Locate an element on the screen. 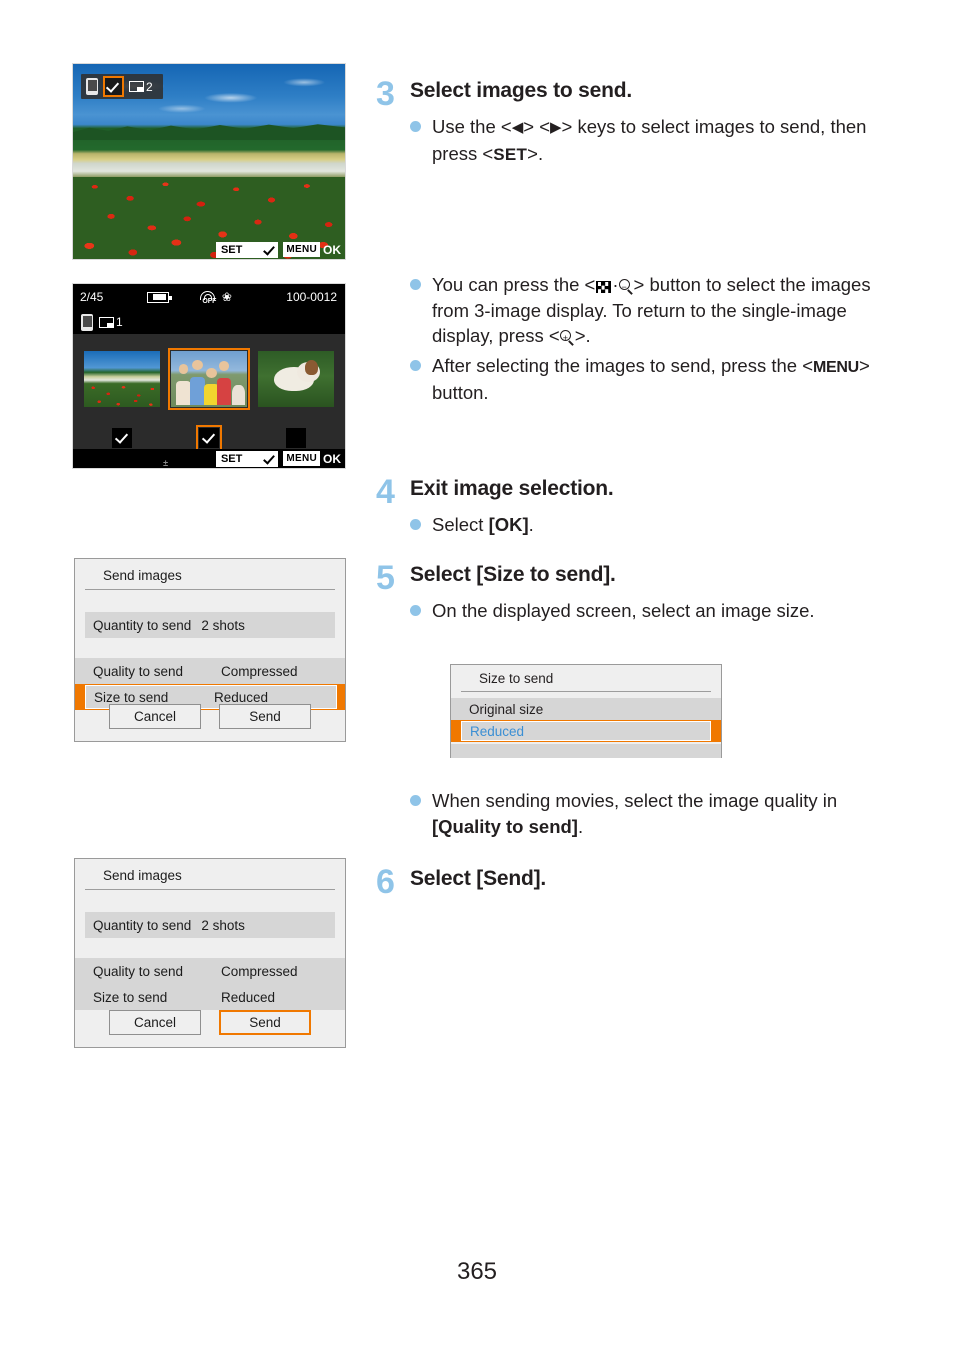  option-reduced-label: Reduced is located at coordinates (586, 731).